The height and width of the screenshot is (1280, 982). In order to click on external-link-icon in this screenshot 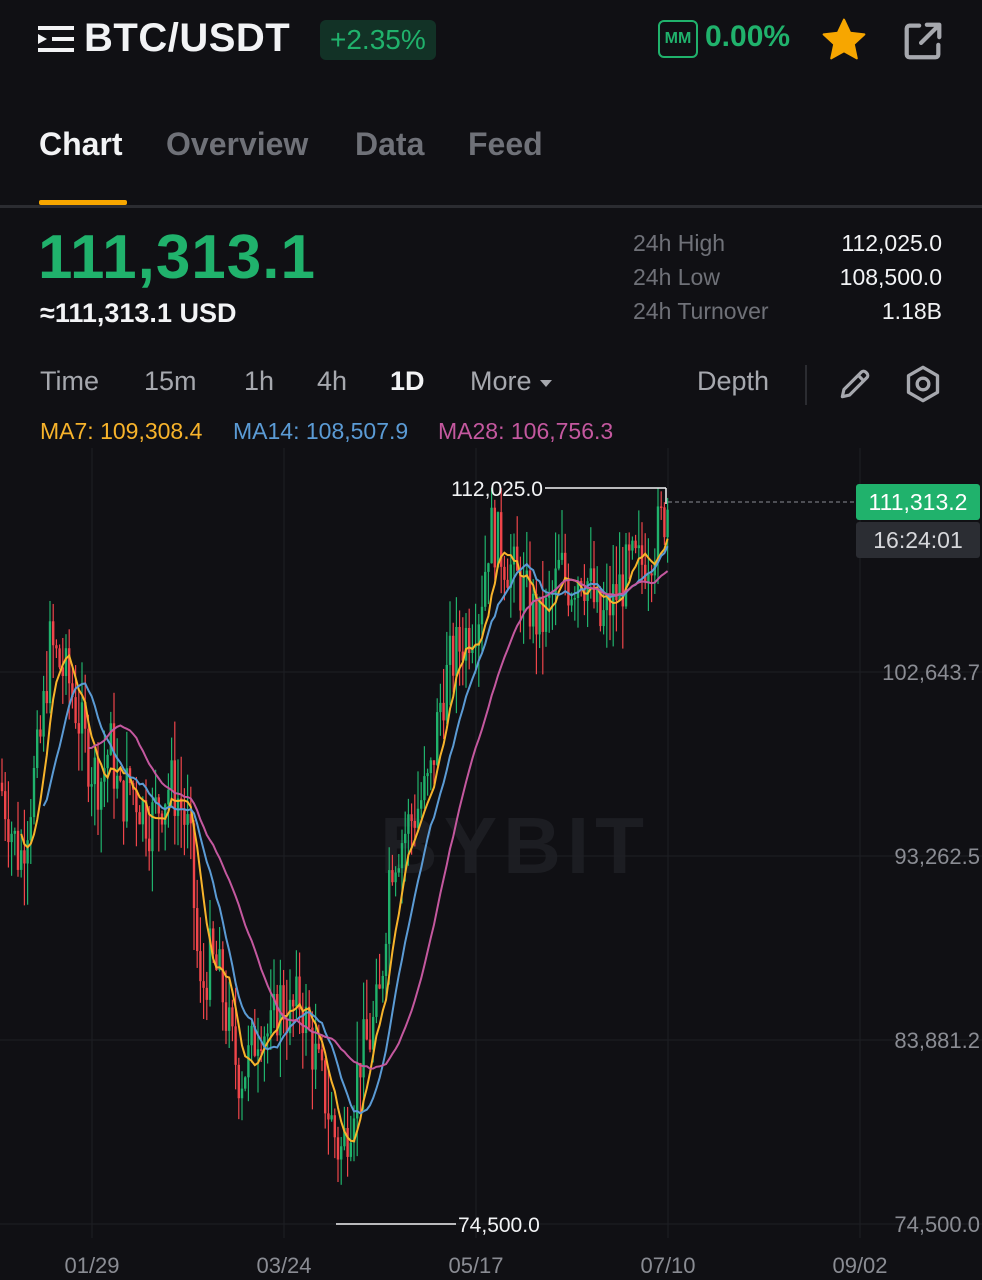, I will do `click(923, 41)`.